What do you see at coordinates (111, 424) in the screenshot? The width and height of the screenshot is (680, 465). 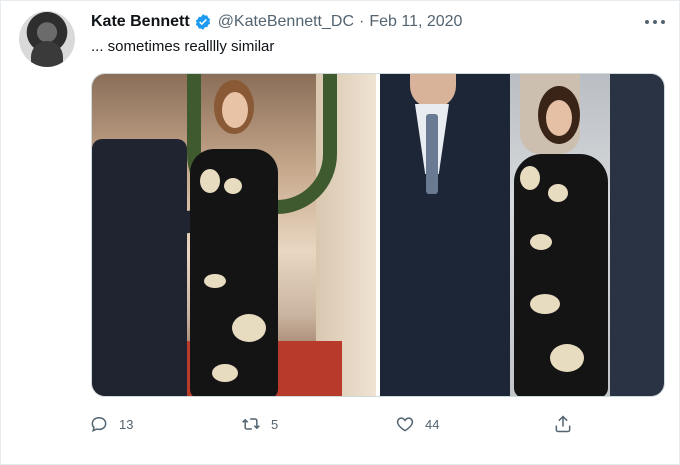 I see `reply-button: 13` at bounding box center [111, 424].